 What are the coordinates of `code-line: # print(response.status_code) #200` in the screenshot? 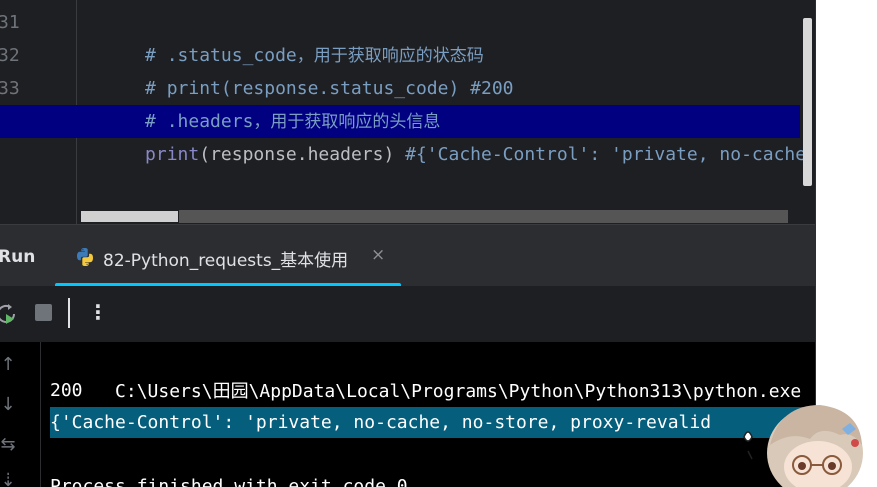 It's located at (296, 69).